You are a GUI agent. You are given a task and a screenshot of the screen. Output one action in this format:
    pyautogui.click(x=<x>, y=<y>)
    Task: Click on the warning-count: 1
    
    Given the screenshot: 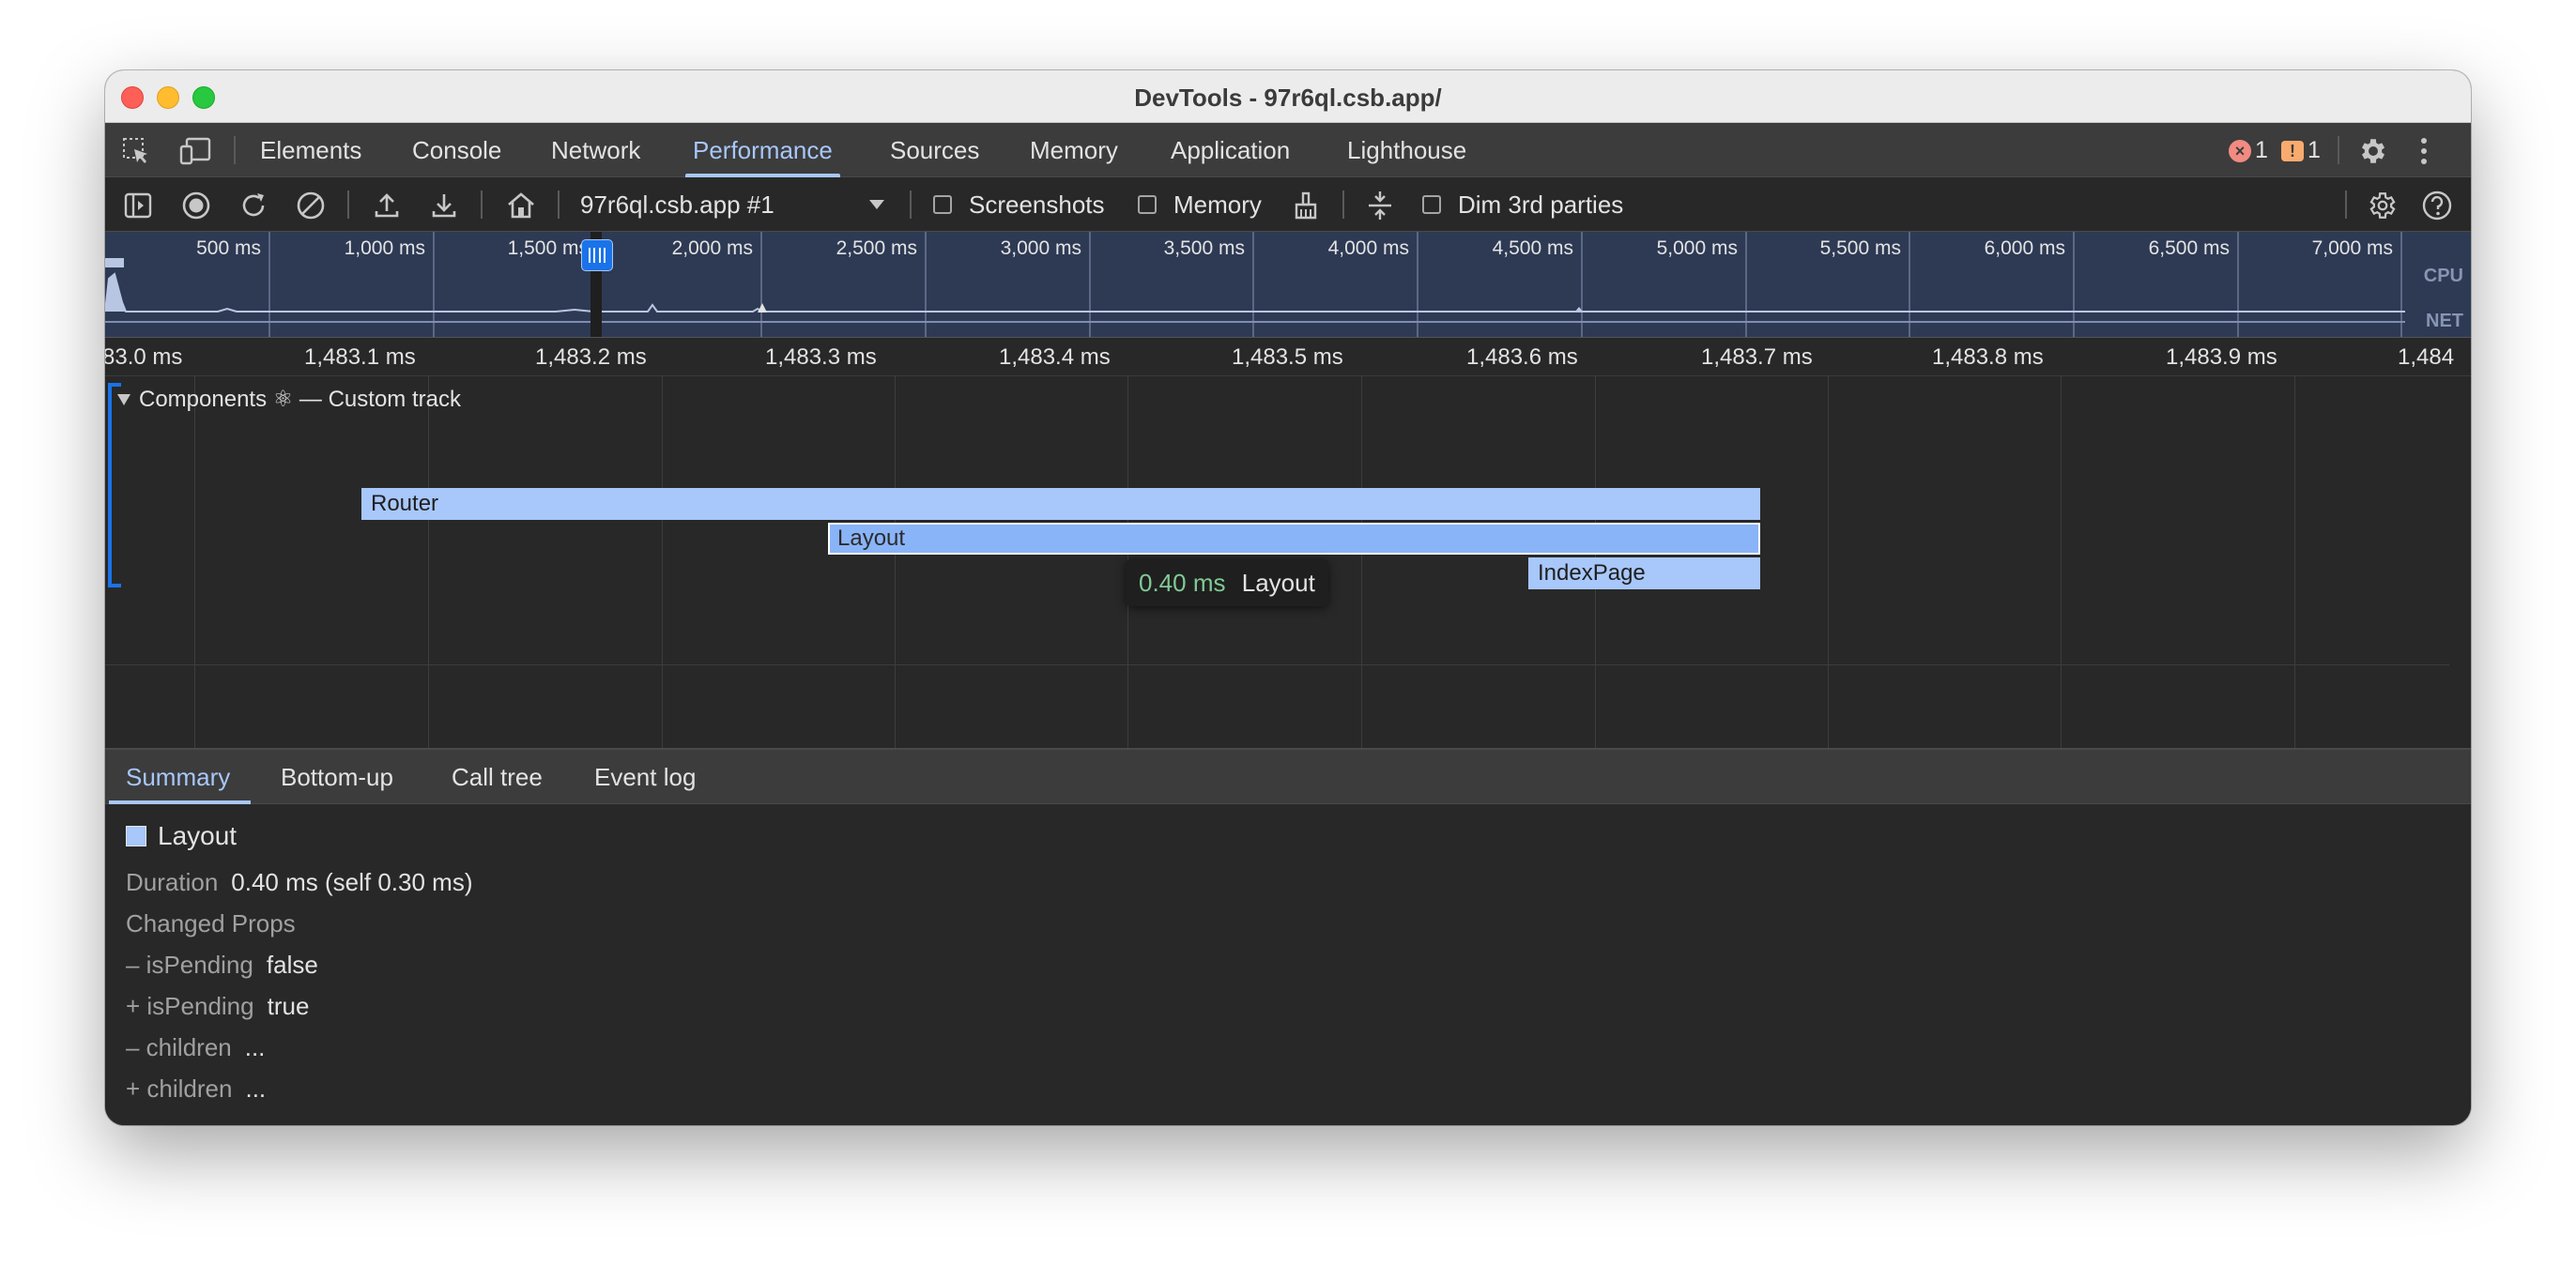 What is the action you would take?
    pyautogui.click(x=2314, y=150)
    